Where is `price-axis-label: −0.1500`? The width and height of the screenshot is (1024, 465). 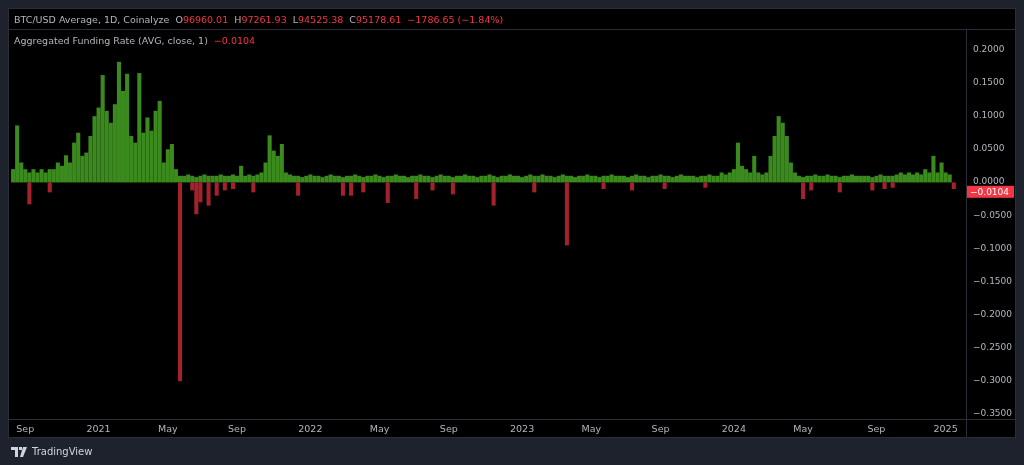 price-axis-label: −0.1500 is located at coordinates (993, 280).